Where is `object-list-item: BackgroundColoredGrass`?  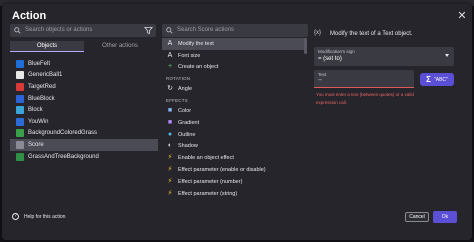
object-list-item: BackgroundColoredGrass is located at coordinates (84, 134).